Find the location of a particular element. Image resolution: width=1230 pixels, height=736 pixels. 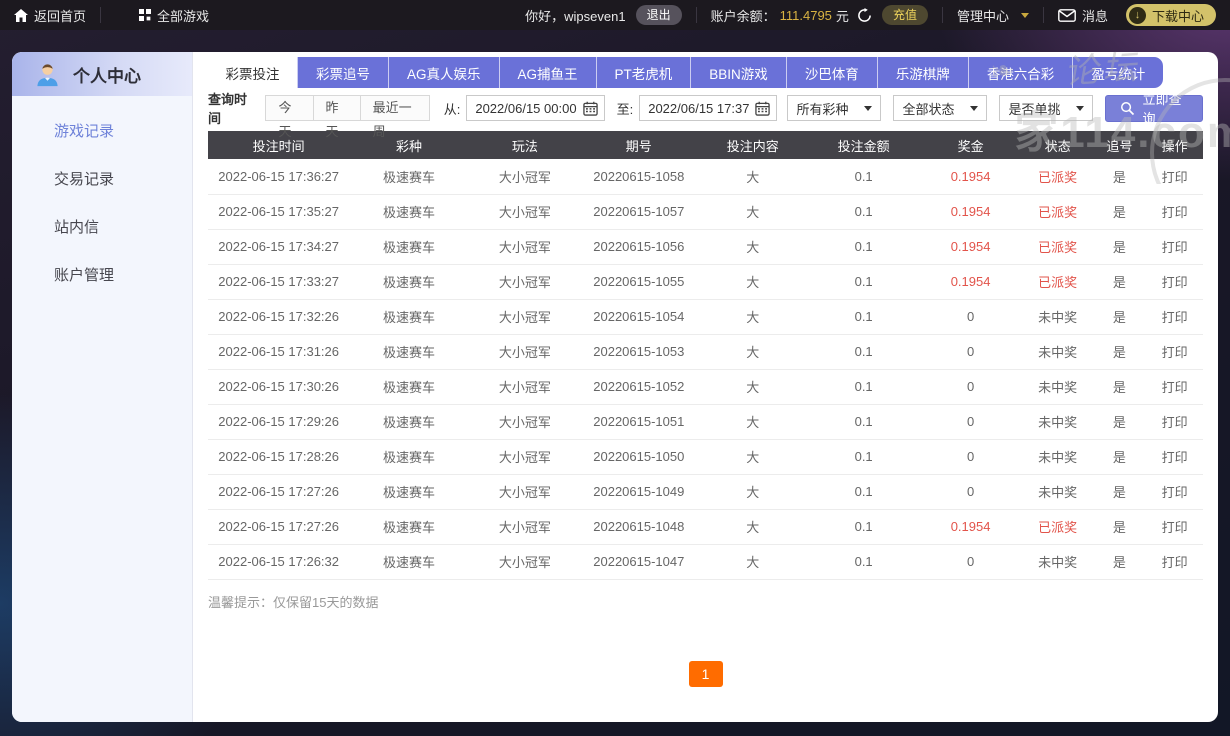

sidebar-item-交易记录: 交易记录 is located at coordinates (102, 180).